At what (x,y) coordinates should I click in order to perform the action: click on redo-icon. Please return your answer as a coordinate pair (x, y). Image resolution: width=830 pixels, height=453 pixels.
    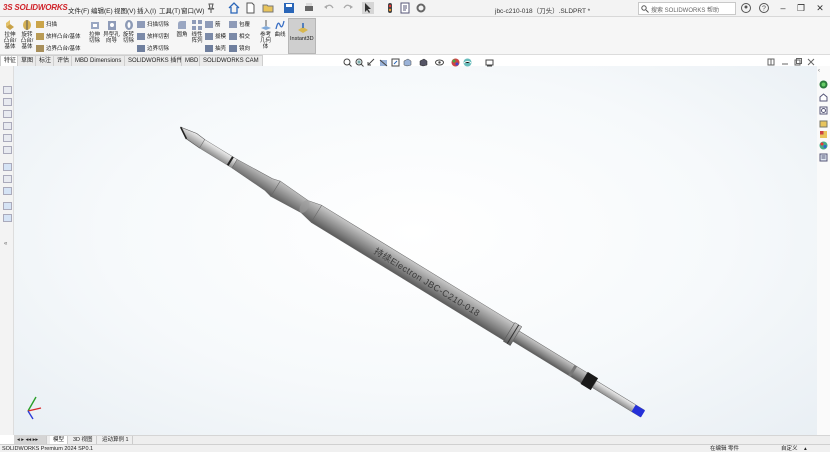
    Looking at the image, I should click on (348, 8).